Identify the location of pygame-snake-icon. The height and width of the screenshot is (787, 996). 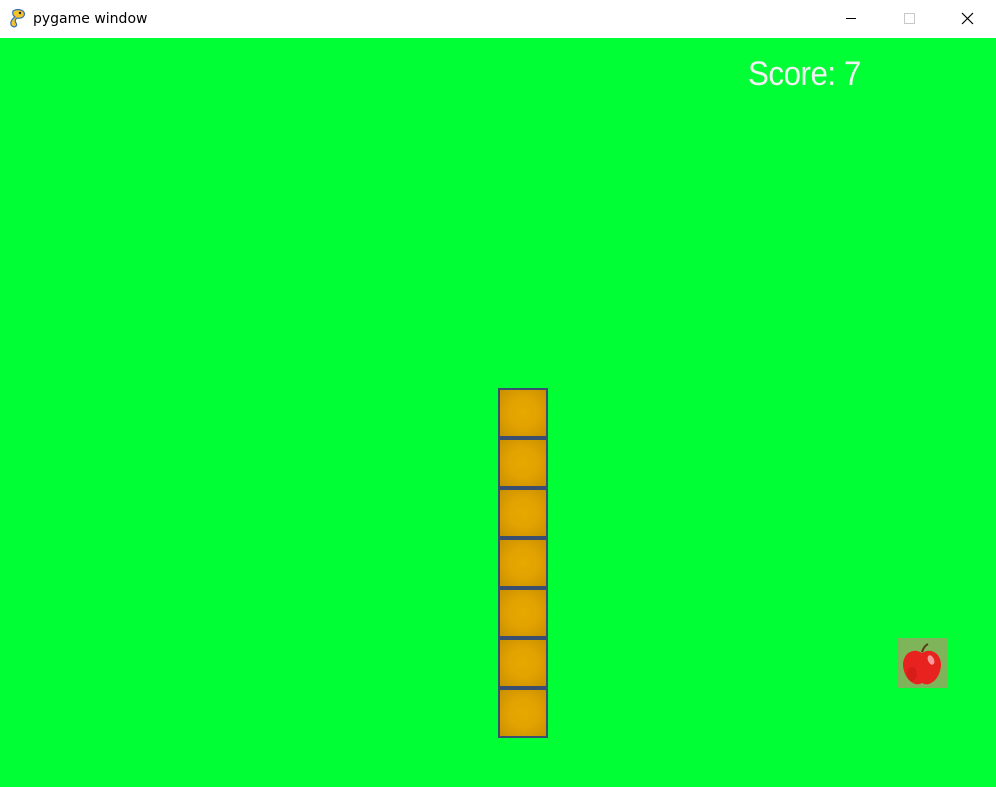
(18, 18).